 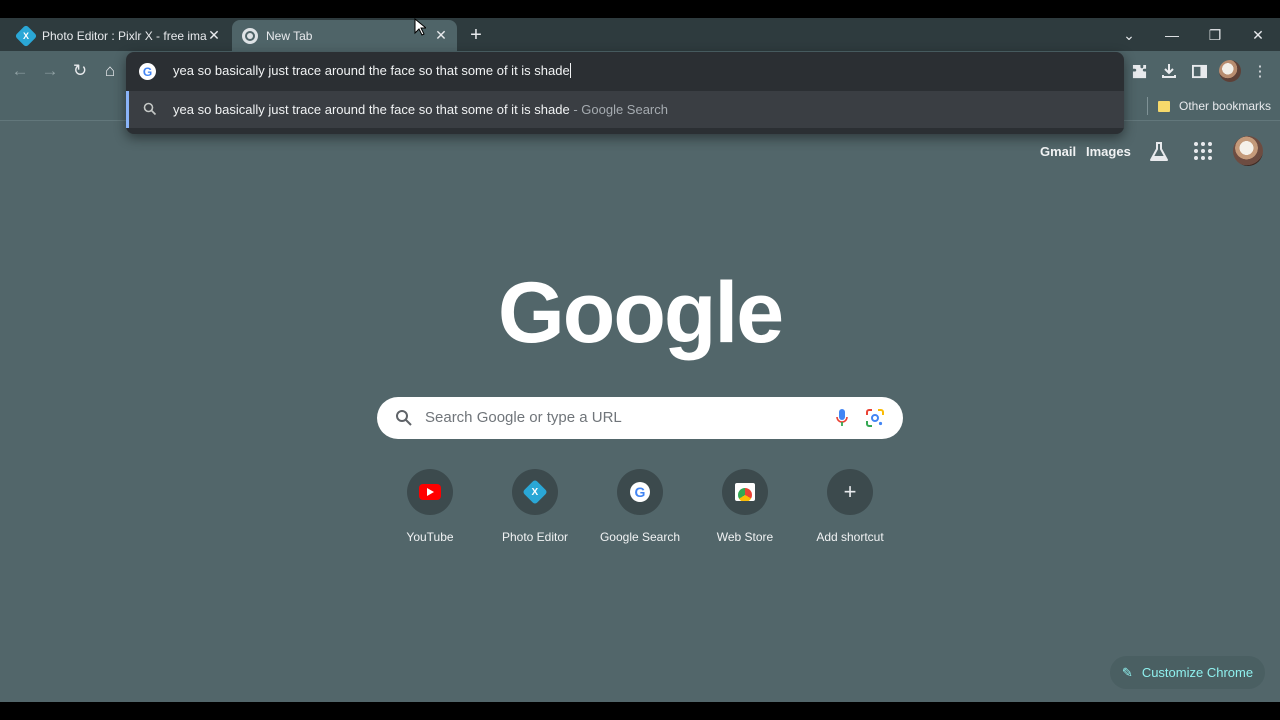 I want to click on shortcut-web-store: Web Store, so click(x=745, y=514).